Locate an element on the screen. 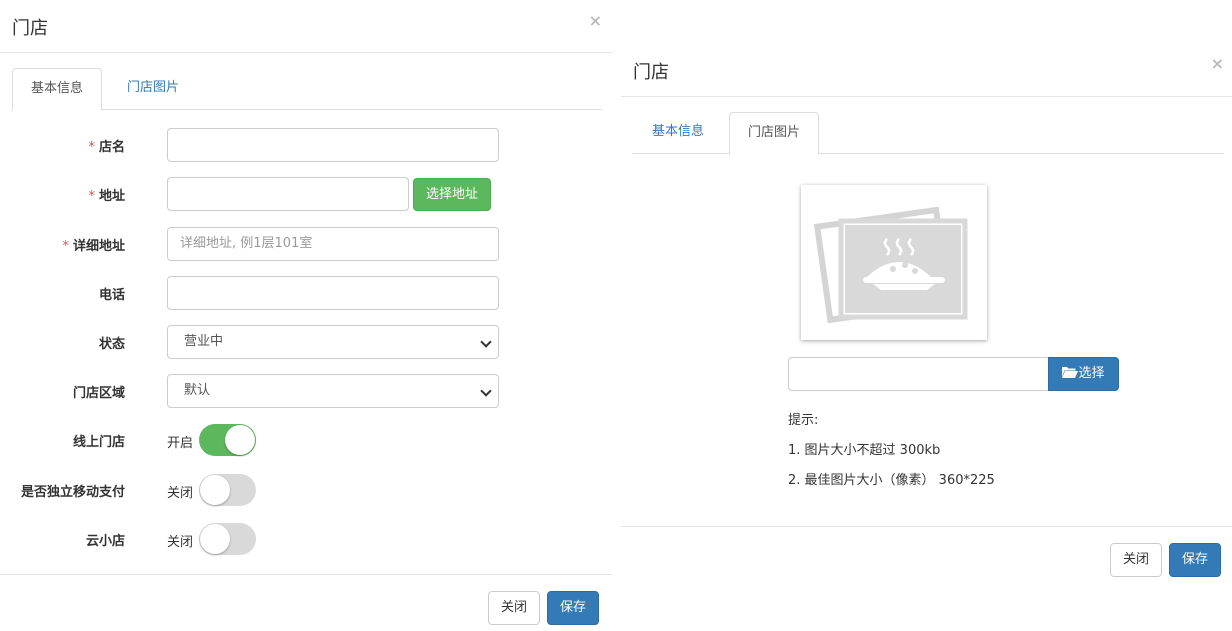  cloud-store-toggle is located at coordinates (227, 539).